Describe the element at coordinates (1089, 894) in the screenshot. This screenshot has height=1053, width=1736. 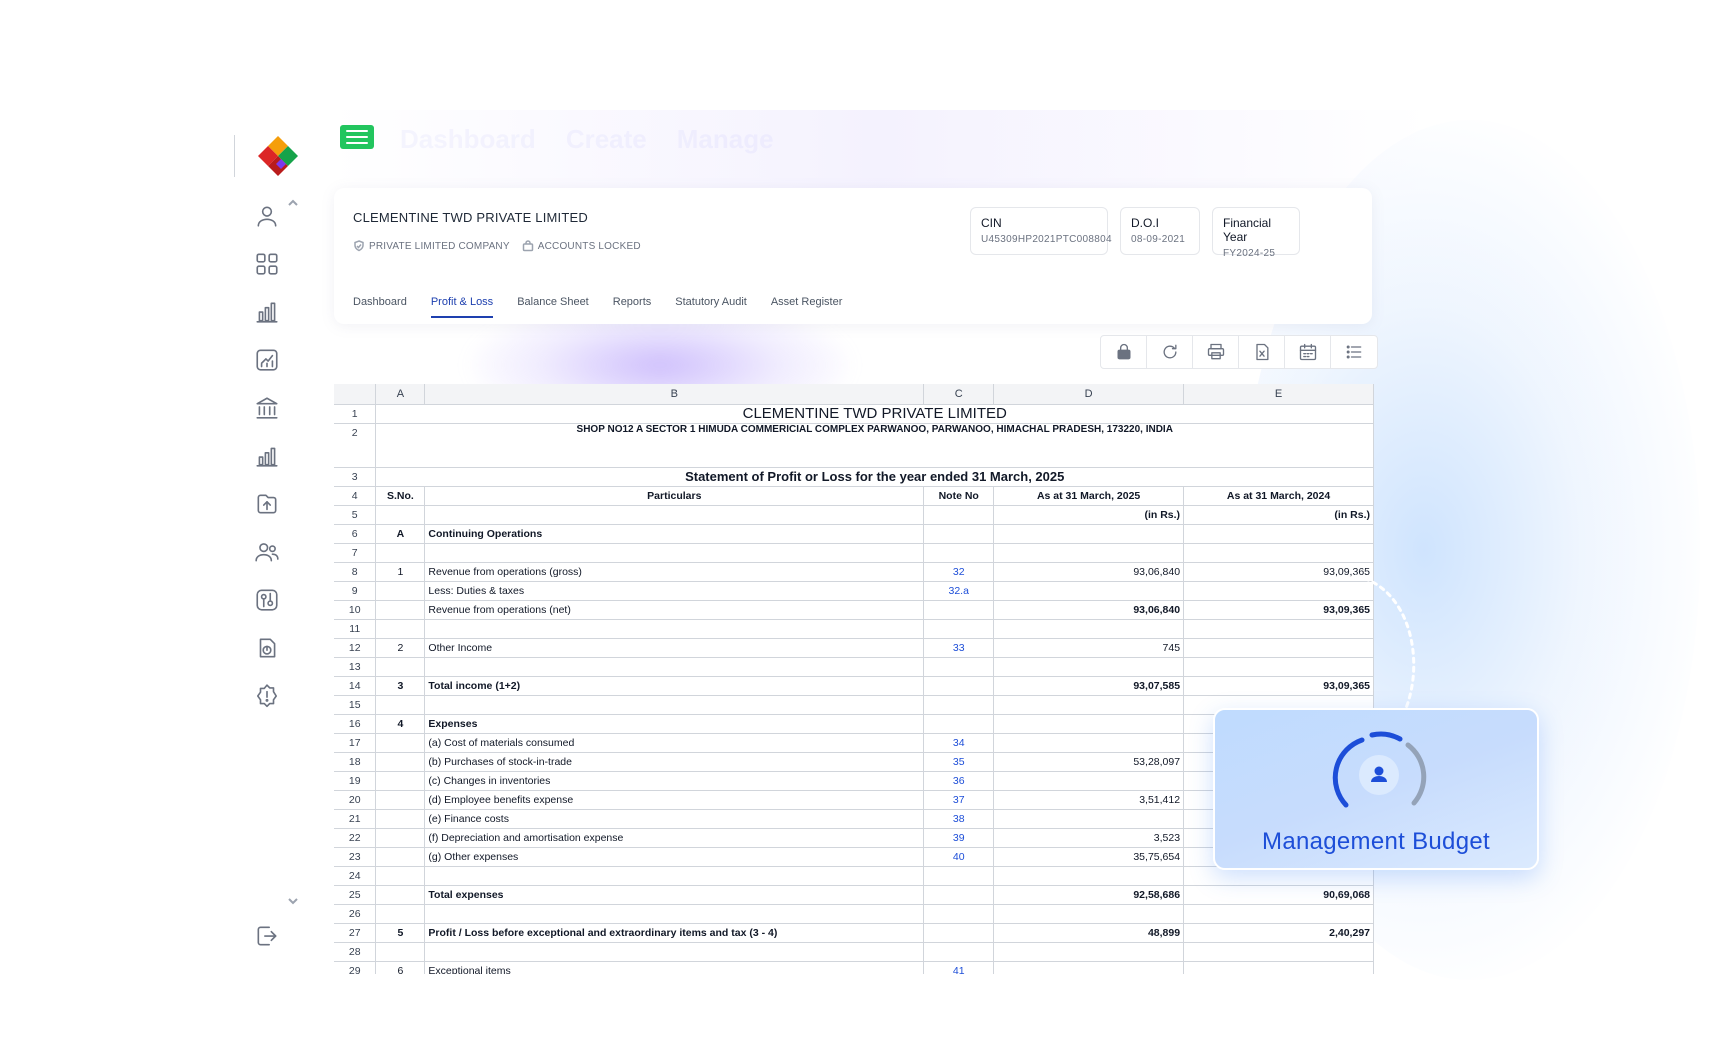
I see `cell-current-year: 92,58,686` at that location.